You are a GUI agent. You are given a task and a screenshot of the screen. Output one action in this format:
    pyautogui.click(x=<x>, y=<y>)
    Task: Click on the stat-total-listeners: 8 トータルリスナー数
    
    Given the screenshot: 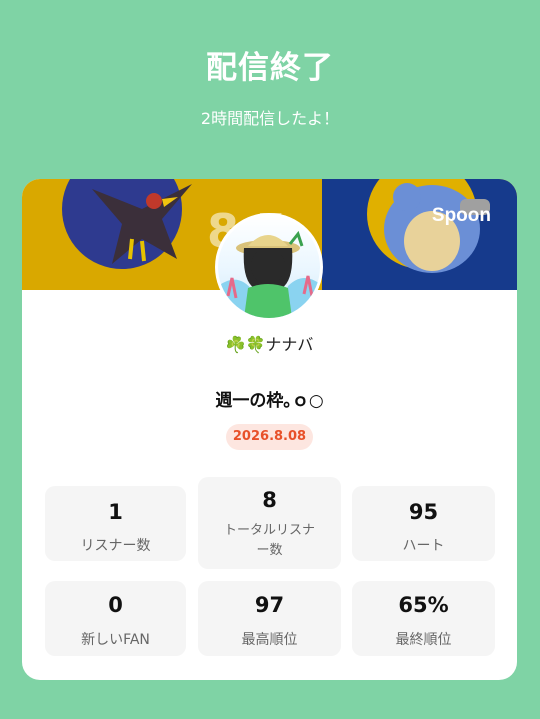 What is the action you would take?
    pyautogui.click(x=269, y=523)
    